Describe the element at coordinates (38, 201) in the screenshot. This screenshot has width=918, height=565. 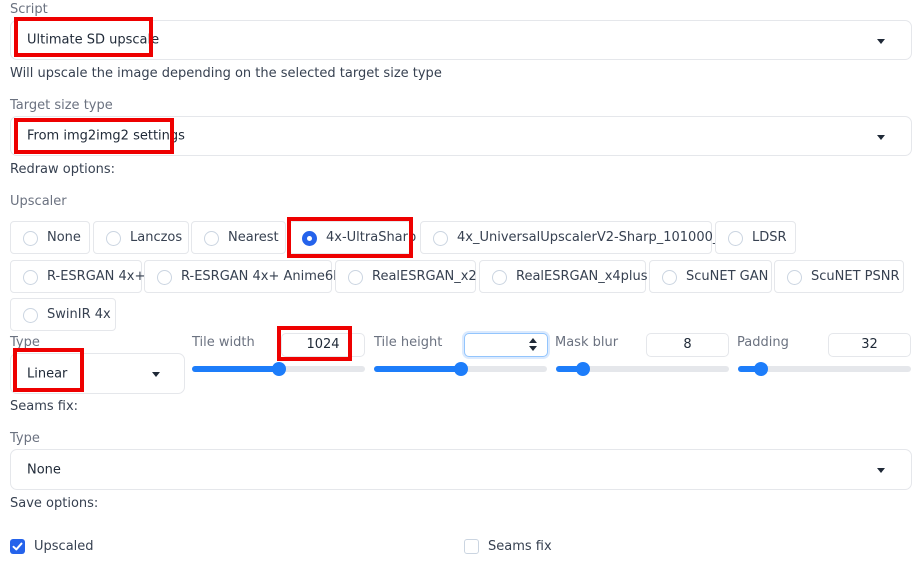
I see `upscaler-label: Upscaler` at that location.